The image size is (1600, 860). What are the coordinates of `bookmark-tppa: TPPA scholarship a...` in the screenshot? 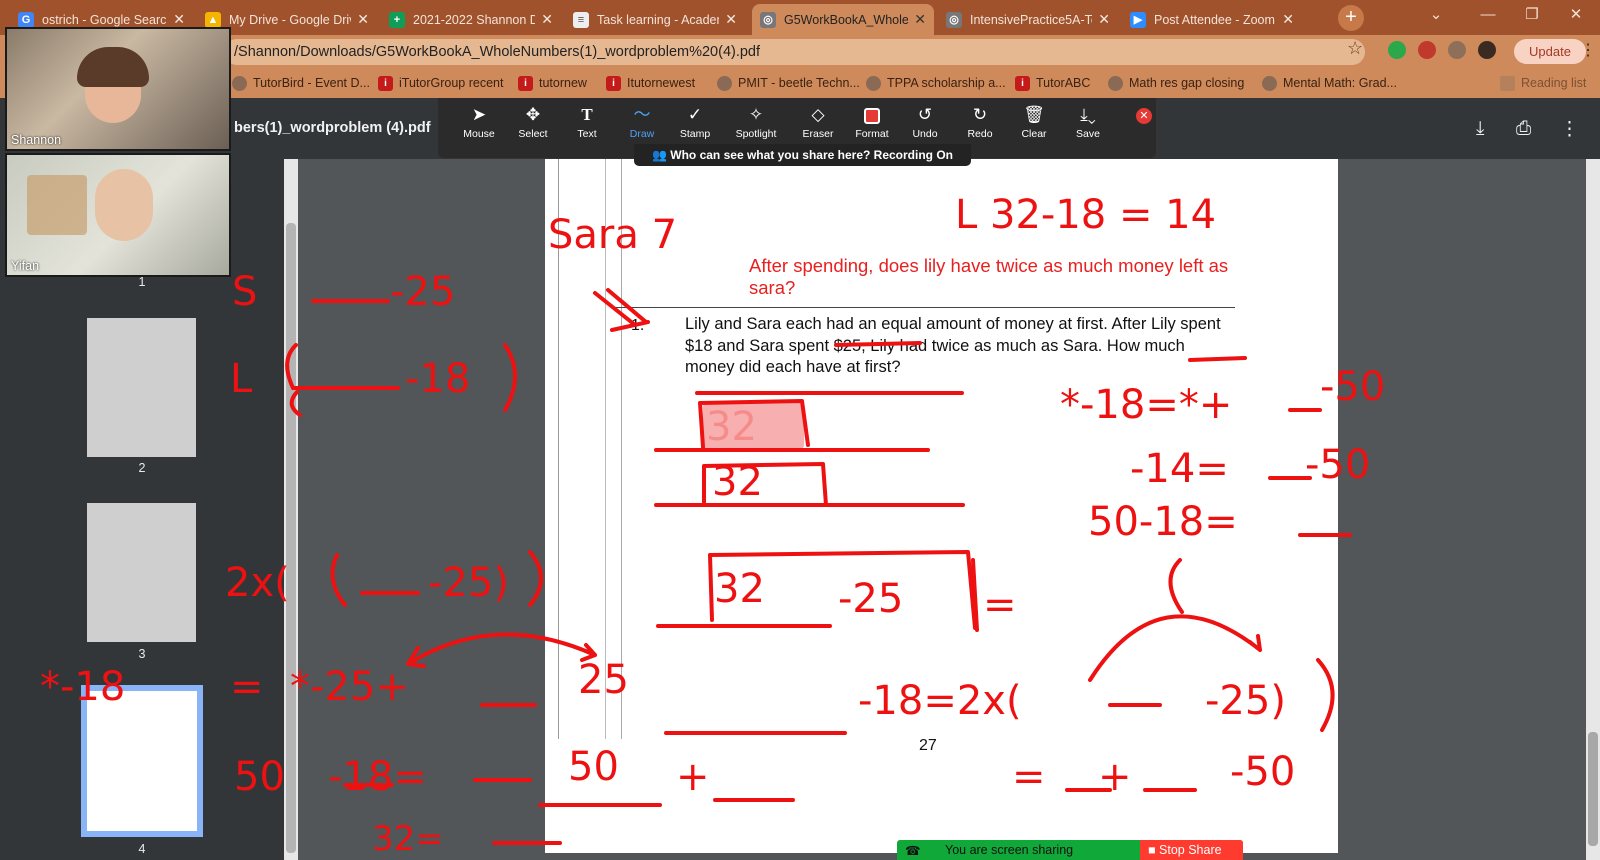 It's located at (936, 83).